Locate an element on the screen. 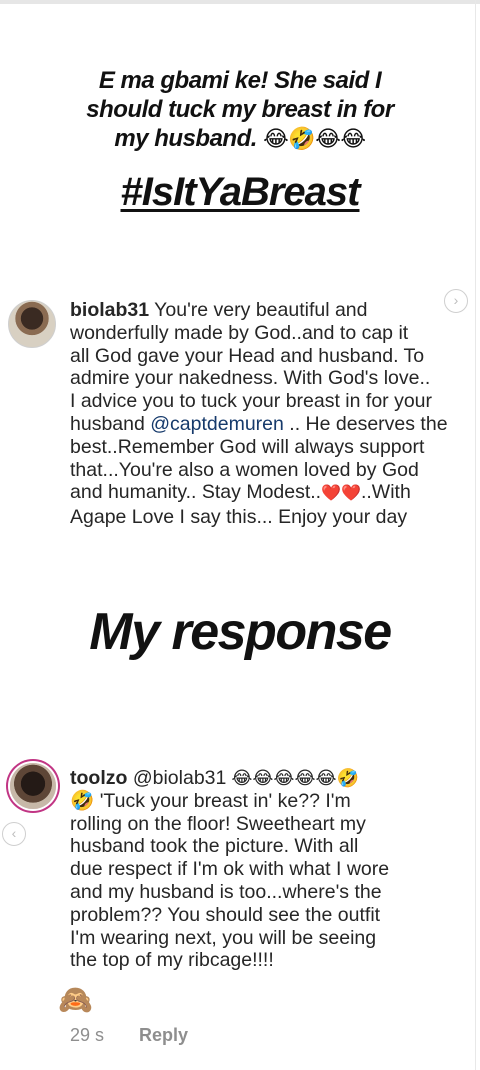 The image size is (480, 1070). avatar-toolzo is located at coordinates (33, 786).